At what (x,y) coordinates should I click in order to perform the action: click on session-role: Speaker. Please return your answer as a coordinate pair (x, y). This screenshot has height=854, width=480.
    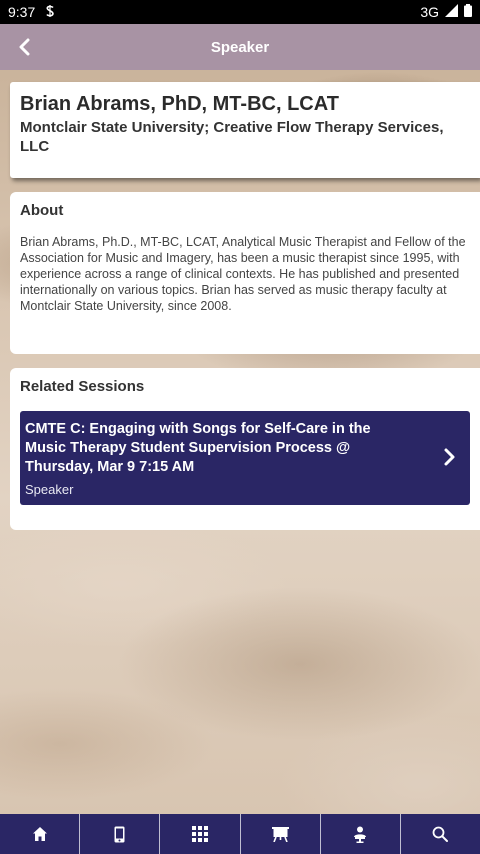
    Looking at the image, I should click on (49, 489).